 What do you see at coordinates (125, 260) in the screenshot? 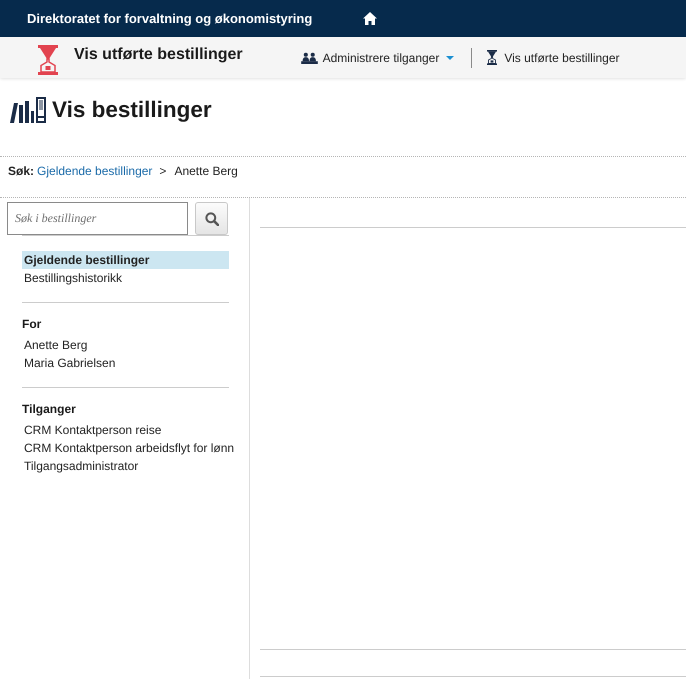
I see `sidebar-item: Gjeldende bestillinger` at bounding box center [125, 260].